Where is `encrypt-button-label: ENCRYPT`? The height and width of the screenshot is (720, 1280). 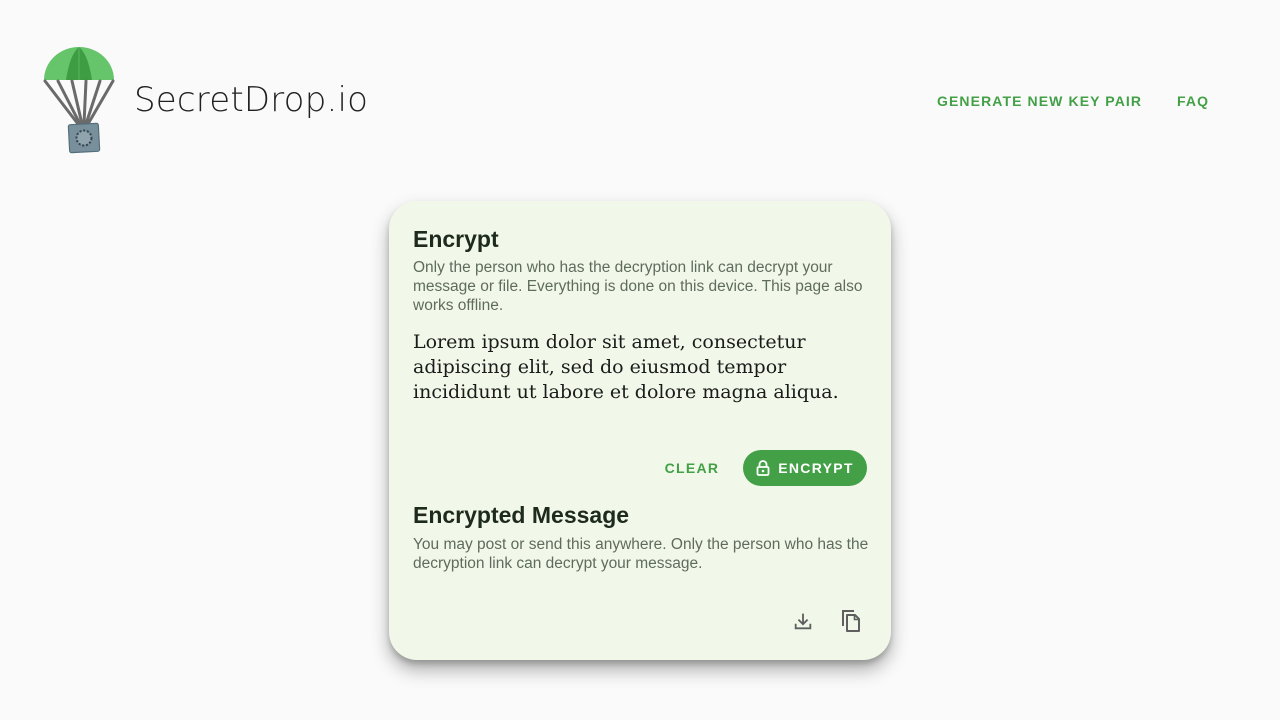 encrypt-button-label: ENCRYPT is located at coordinates (816, 468).